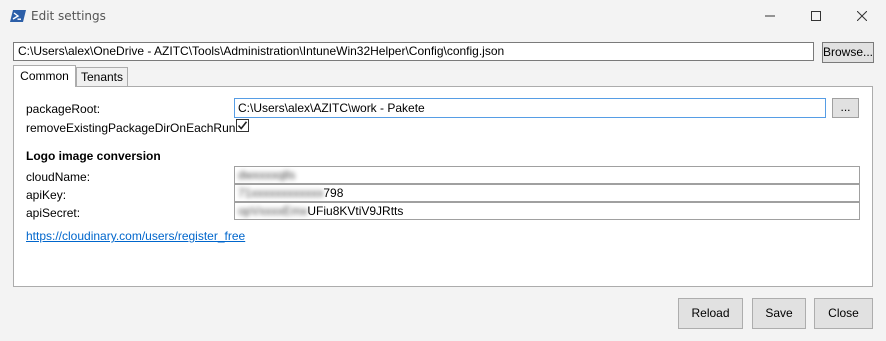  Describe the element at coordinates (779, 313) in the screenshot. I see `save-button: Save` at that location.